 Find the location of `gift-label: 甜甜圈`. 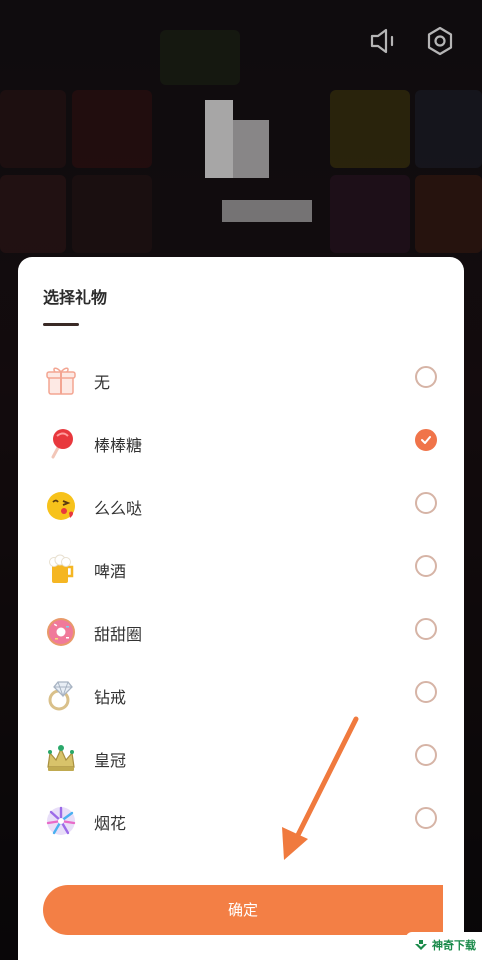

gift-label: 甜甜圈 is located at coordinates (118, 634).